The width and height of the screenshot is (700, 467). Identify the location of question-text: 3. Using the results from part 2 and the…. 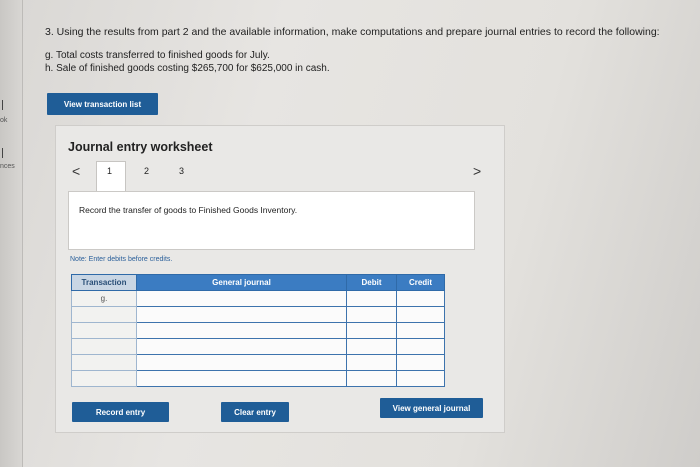
(352, 32).